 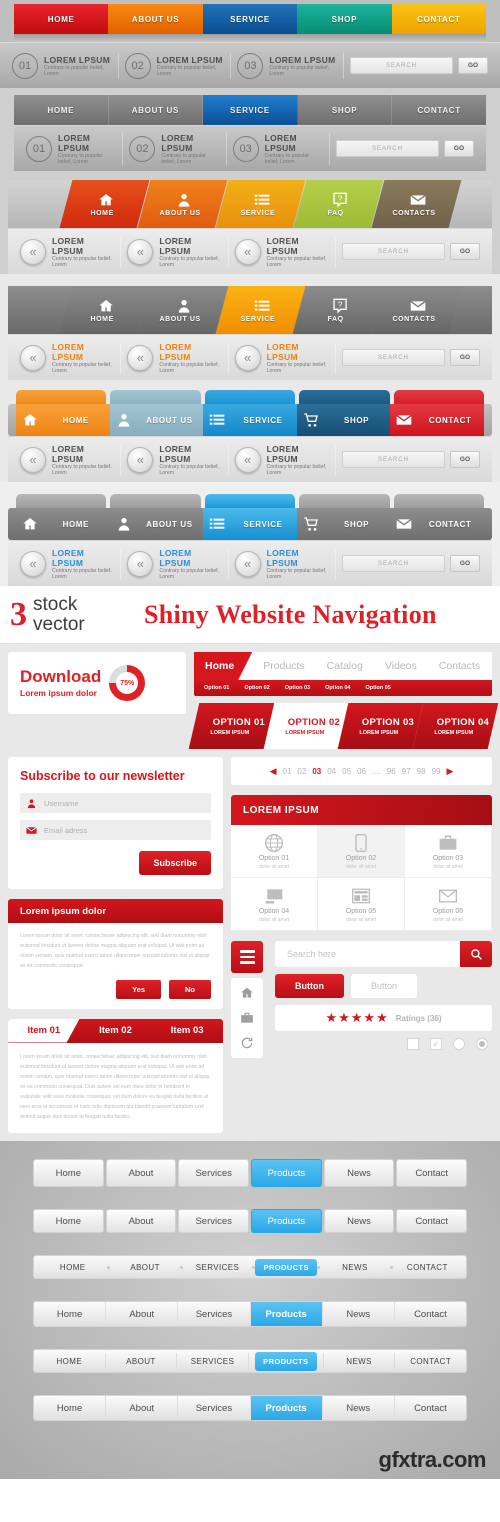 What do you see at coordinates (156, 110) in the screenshot?
I see `nav2-tab-about: ABOUT US` at bounding box center [156, 110].